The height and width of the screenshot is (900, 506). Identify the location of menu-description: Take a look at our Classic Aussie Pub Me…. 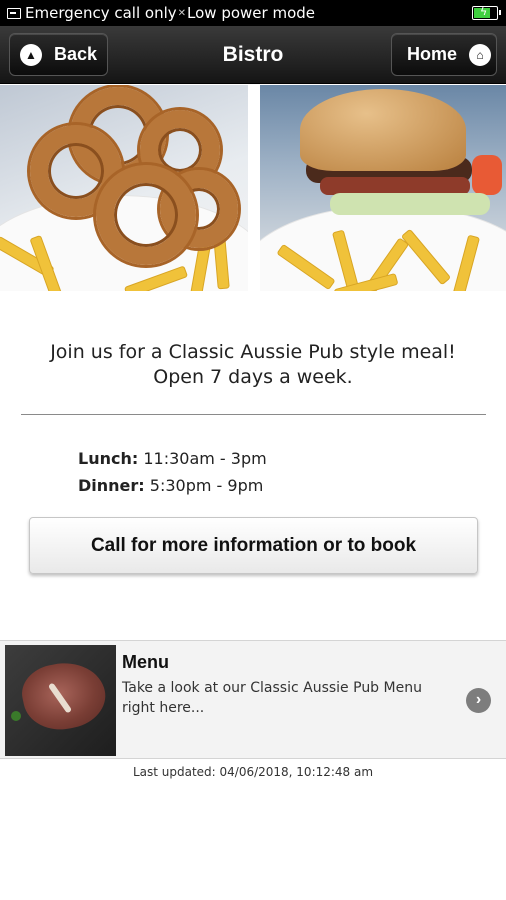
(272, 698).